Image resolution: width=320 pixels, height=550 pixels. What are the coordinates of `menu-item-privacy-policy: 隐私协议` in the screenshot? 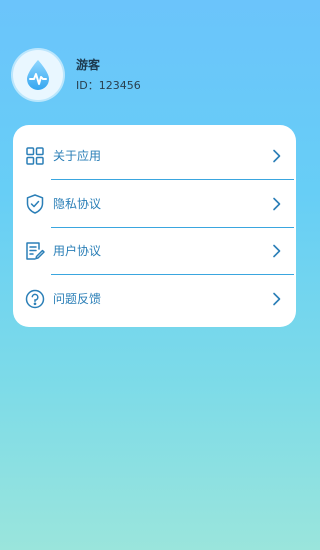 It's located at (154, 204).